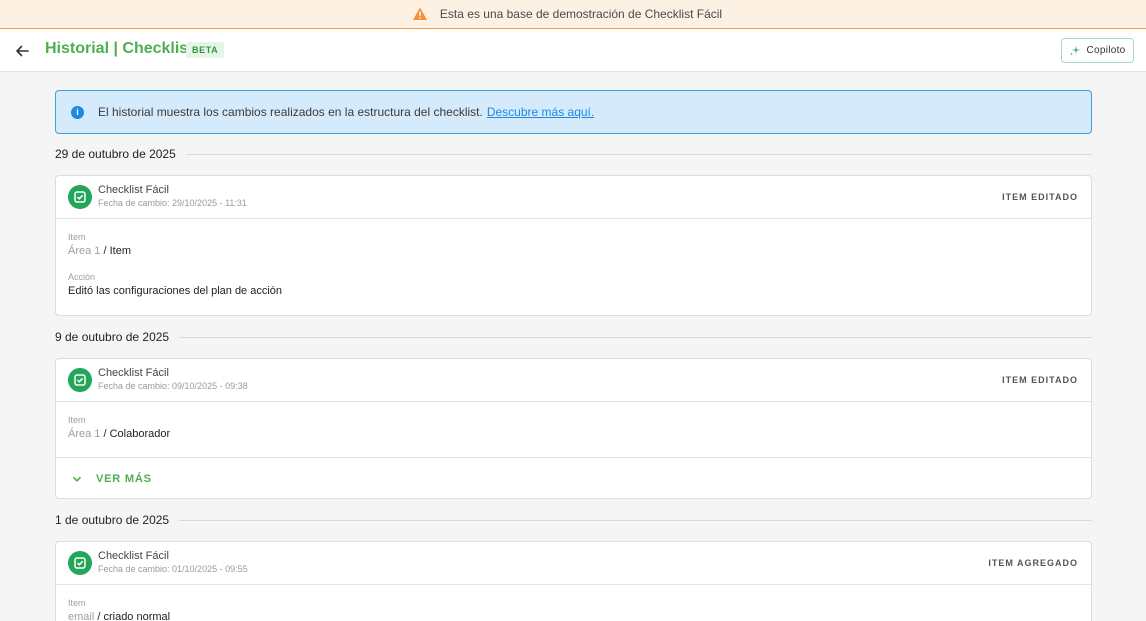 This screenshot has width=1146, height=621. I want to click on card-body: Item Área 1 / Colaborador, so click(573, 429).